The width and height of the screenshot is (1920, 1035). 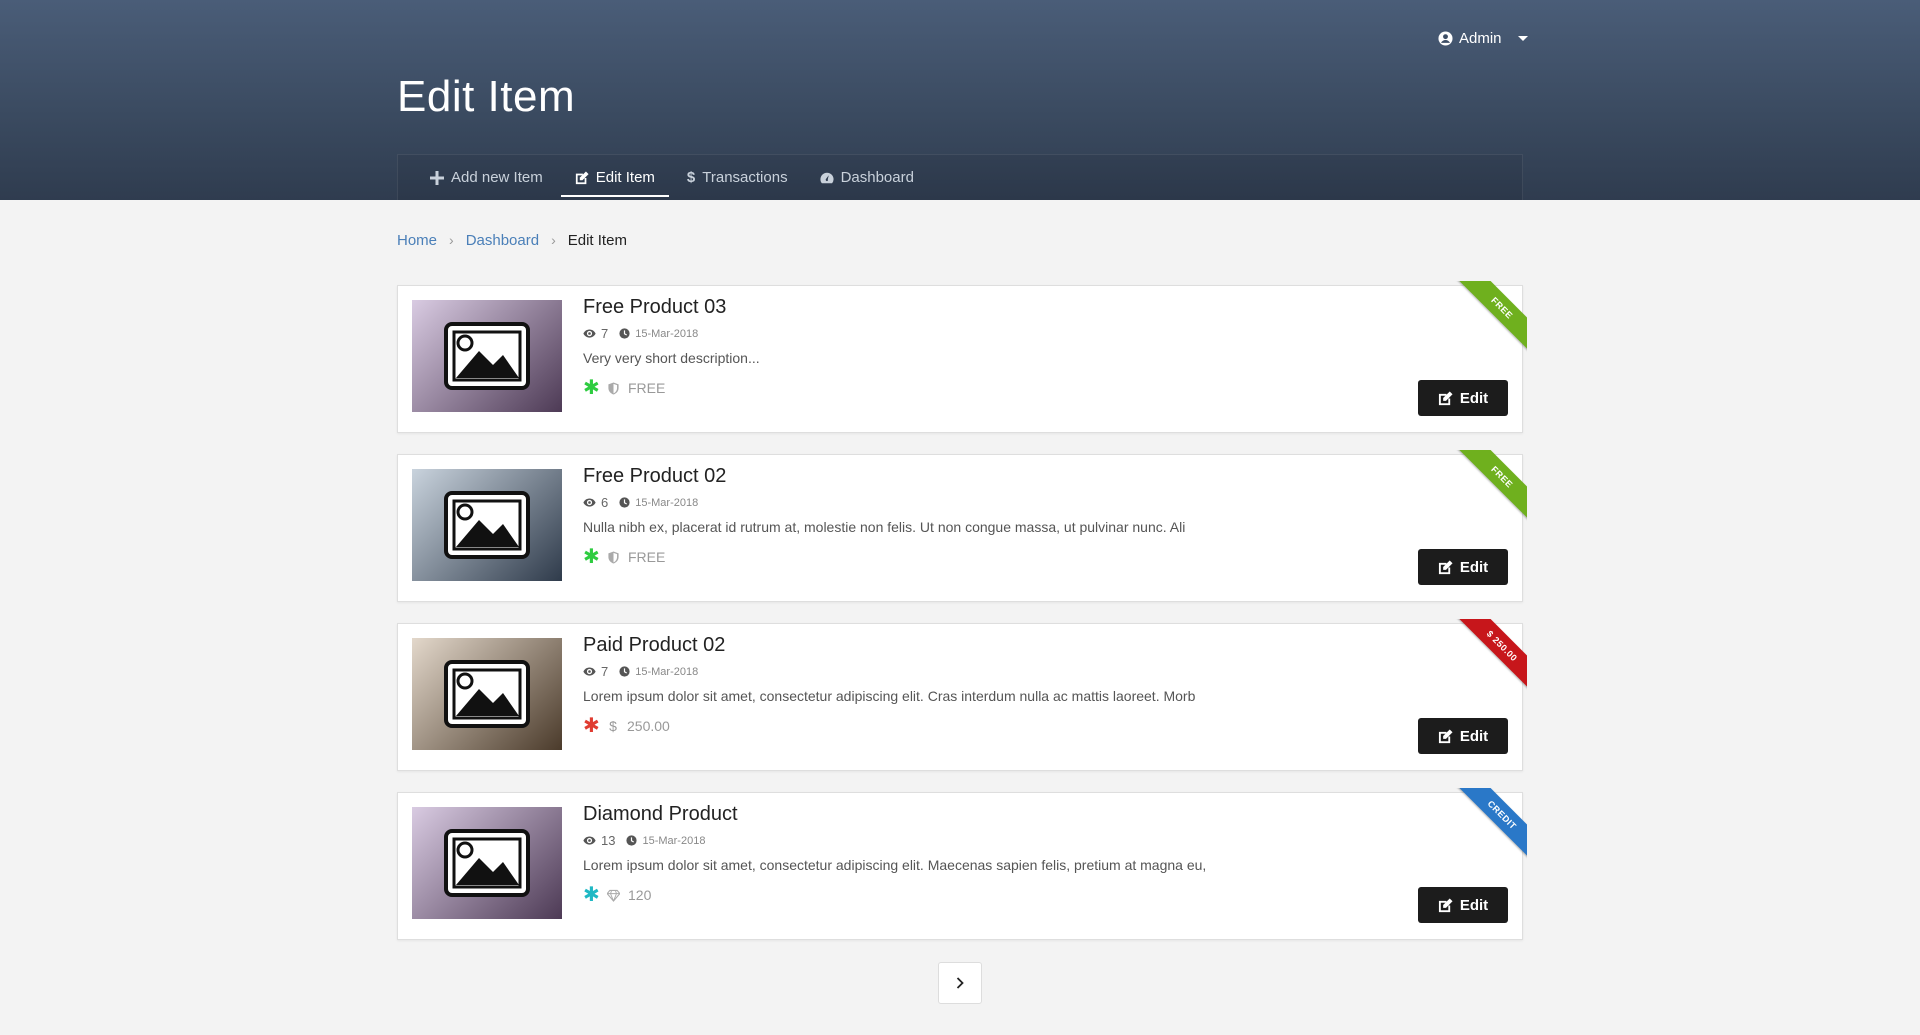 What do you see at coordinates (605, 502) in the screenshot?
I see `view-count: 6` at bounding box center [605, 502].